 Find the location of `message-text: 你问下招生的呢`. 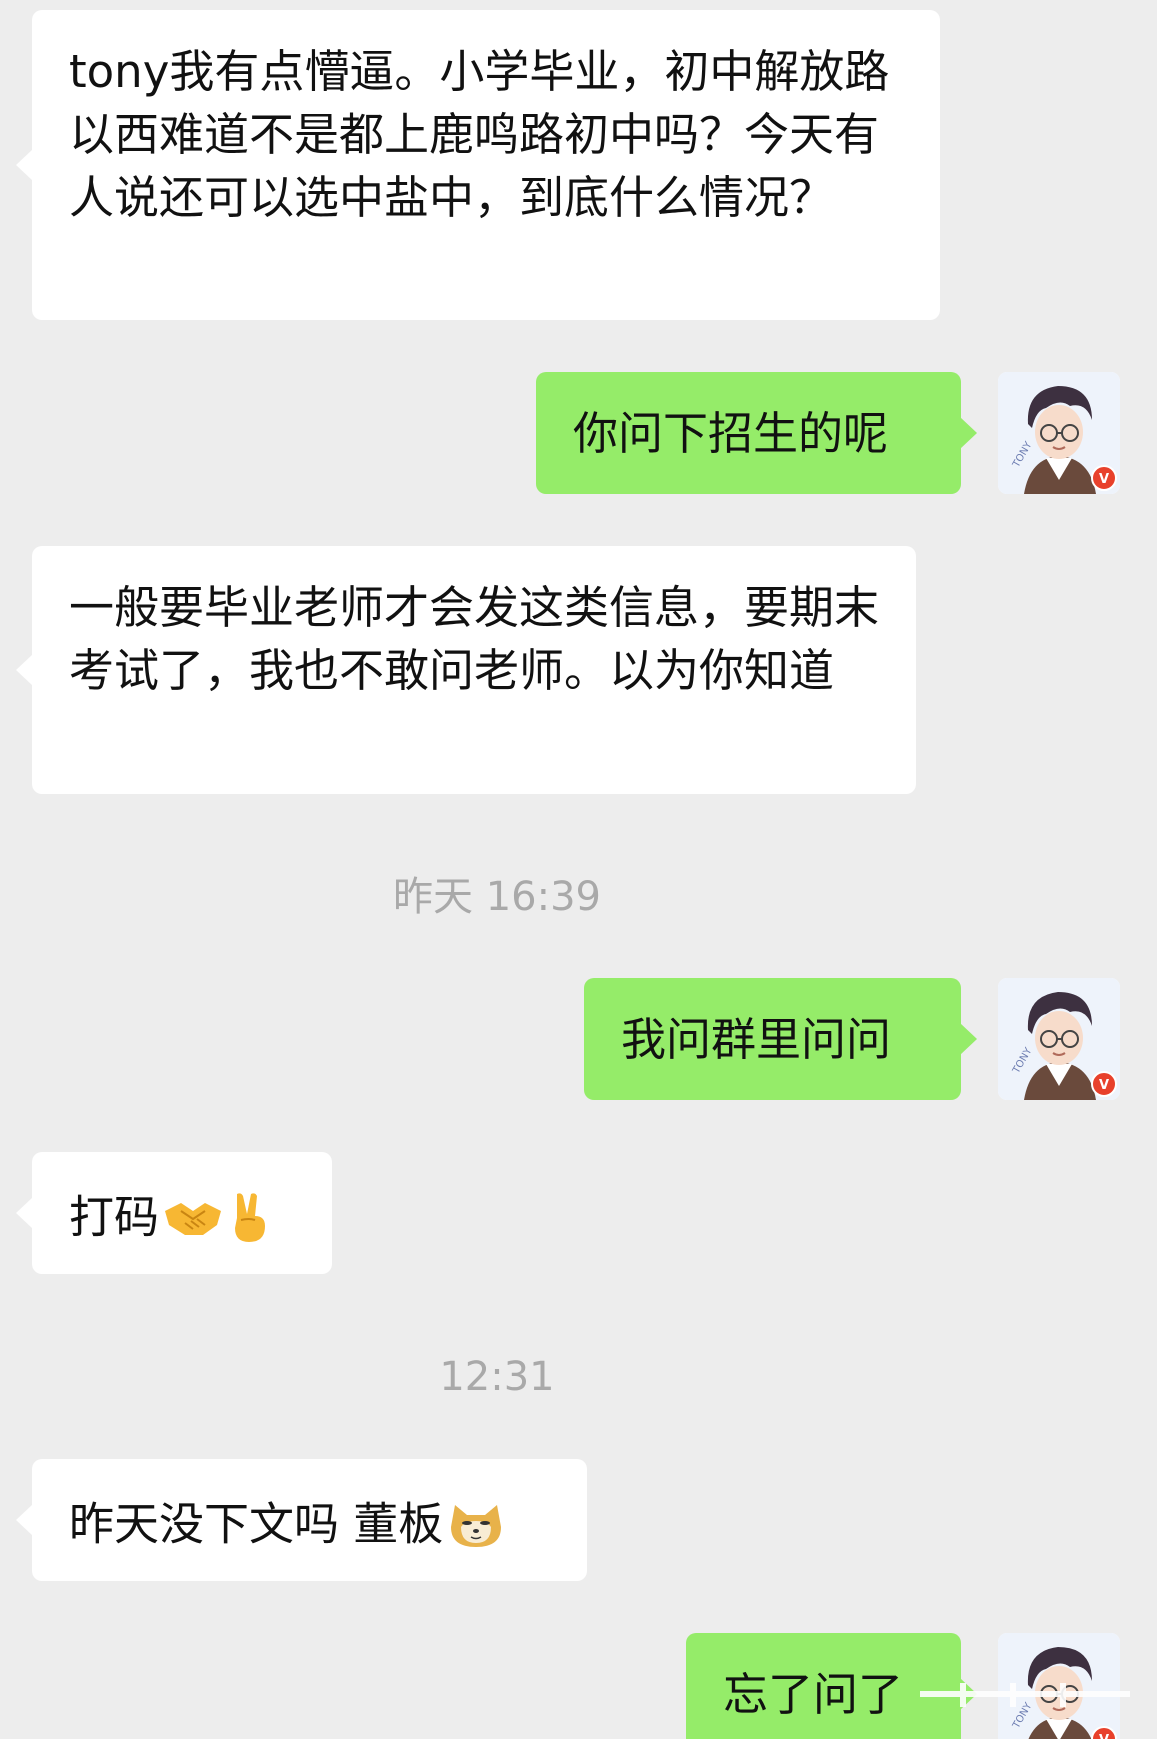

message-text: 你问下招生的呢 is located at coordinates (731, 433).